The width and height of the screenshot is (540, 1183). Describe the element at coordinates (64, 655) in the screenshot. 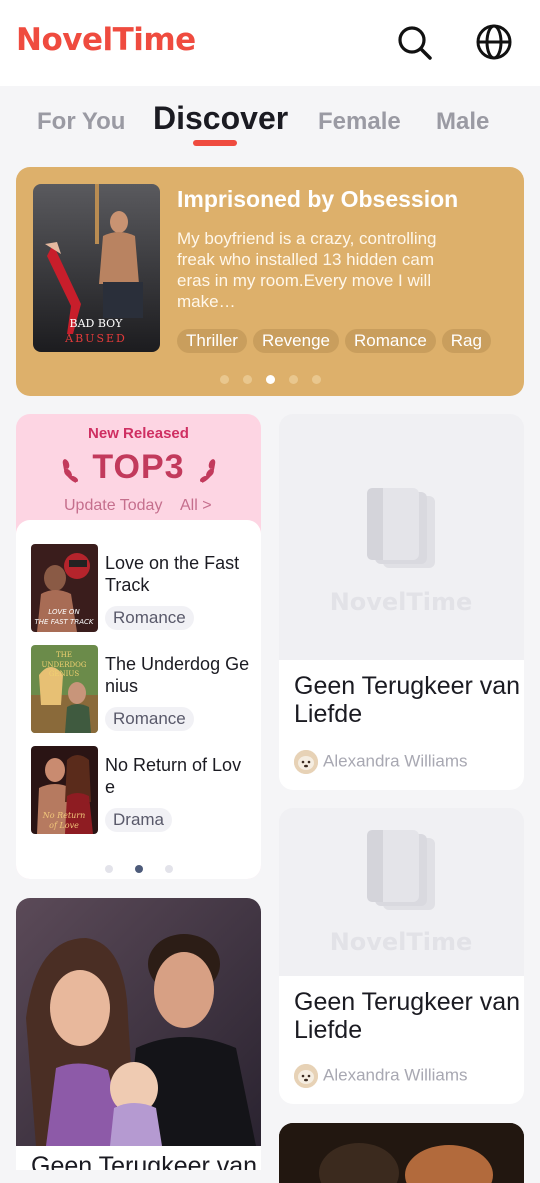

I see `svg-text: THE` at that location.